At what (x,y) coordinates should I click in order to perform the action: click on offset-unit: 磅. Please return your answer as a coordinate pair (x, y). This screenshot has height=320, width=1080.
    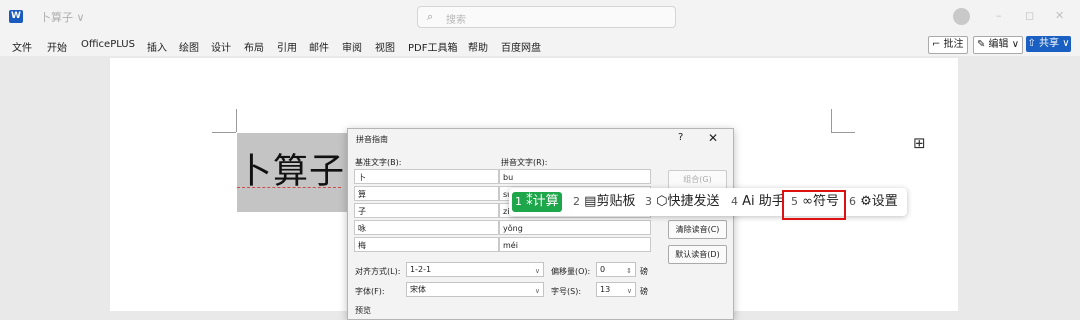
    Looking at the image, I should click on (644, 271).